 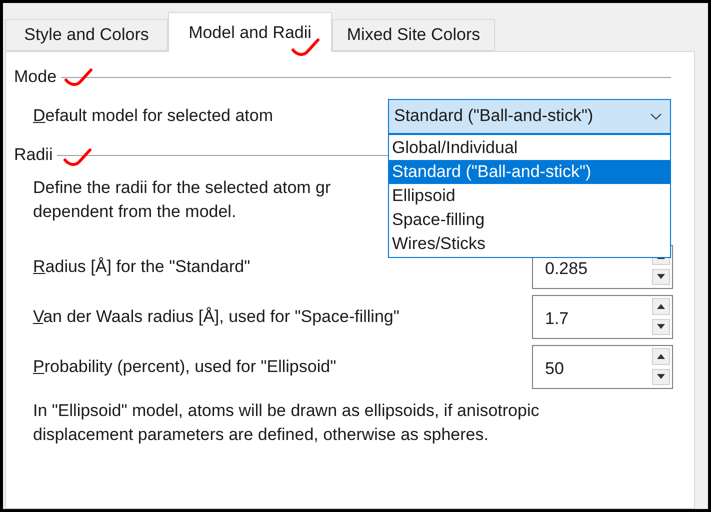 I want to click on chevron-down-icon, so click(x=656, y=116).